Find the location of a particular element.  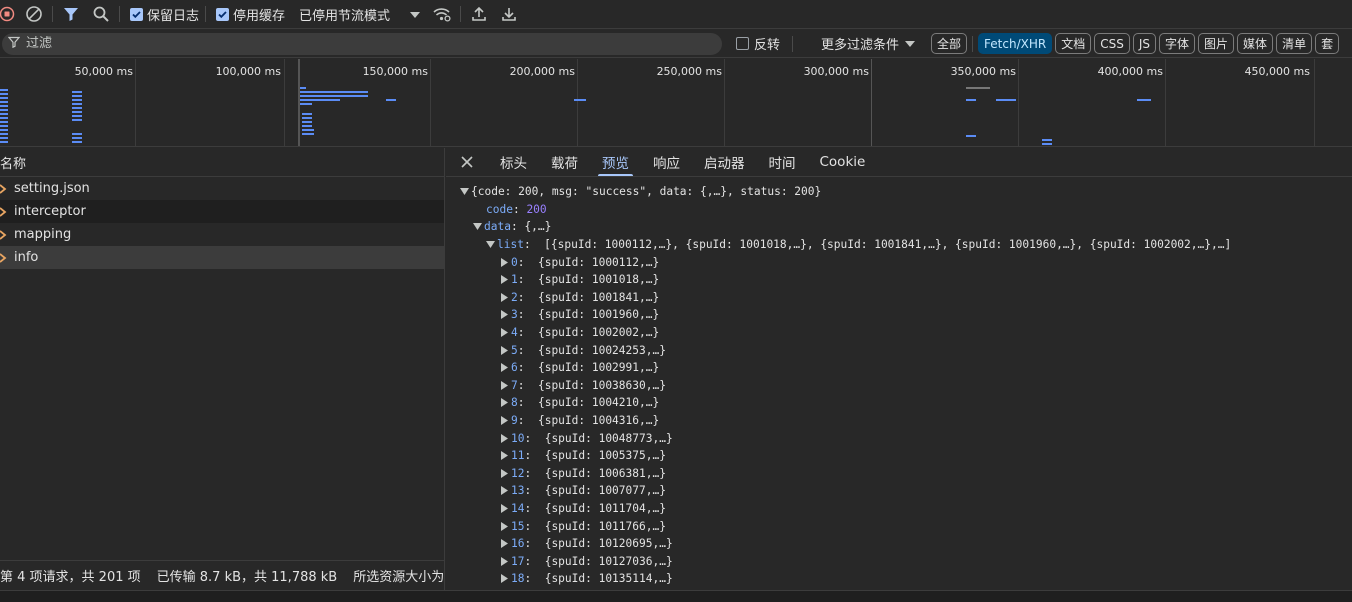

invert-checkbox: 反转 is located at coordinates (758, 43).